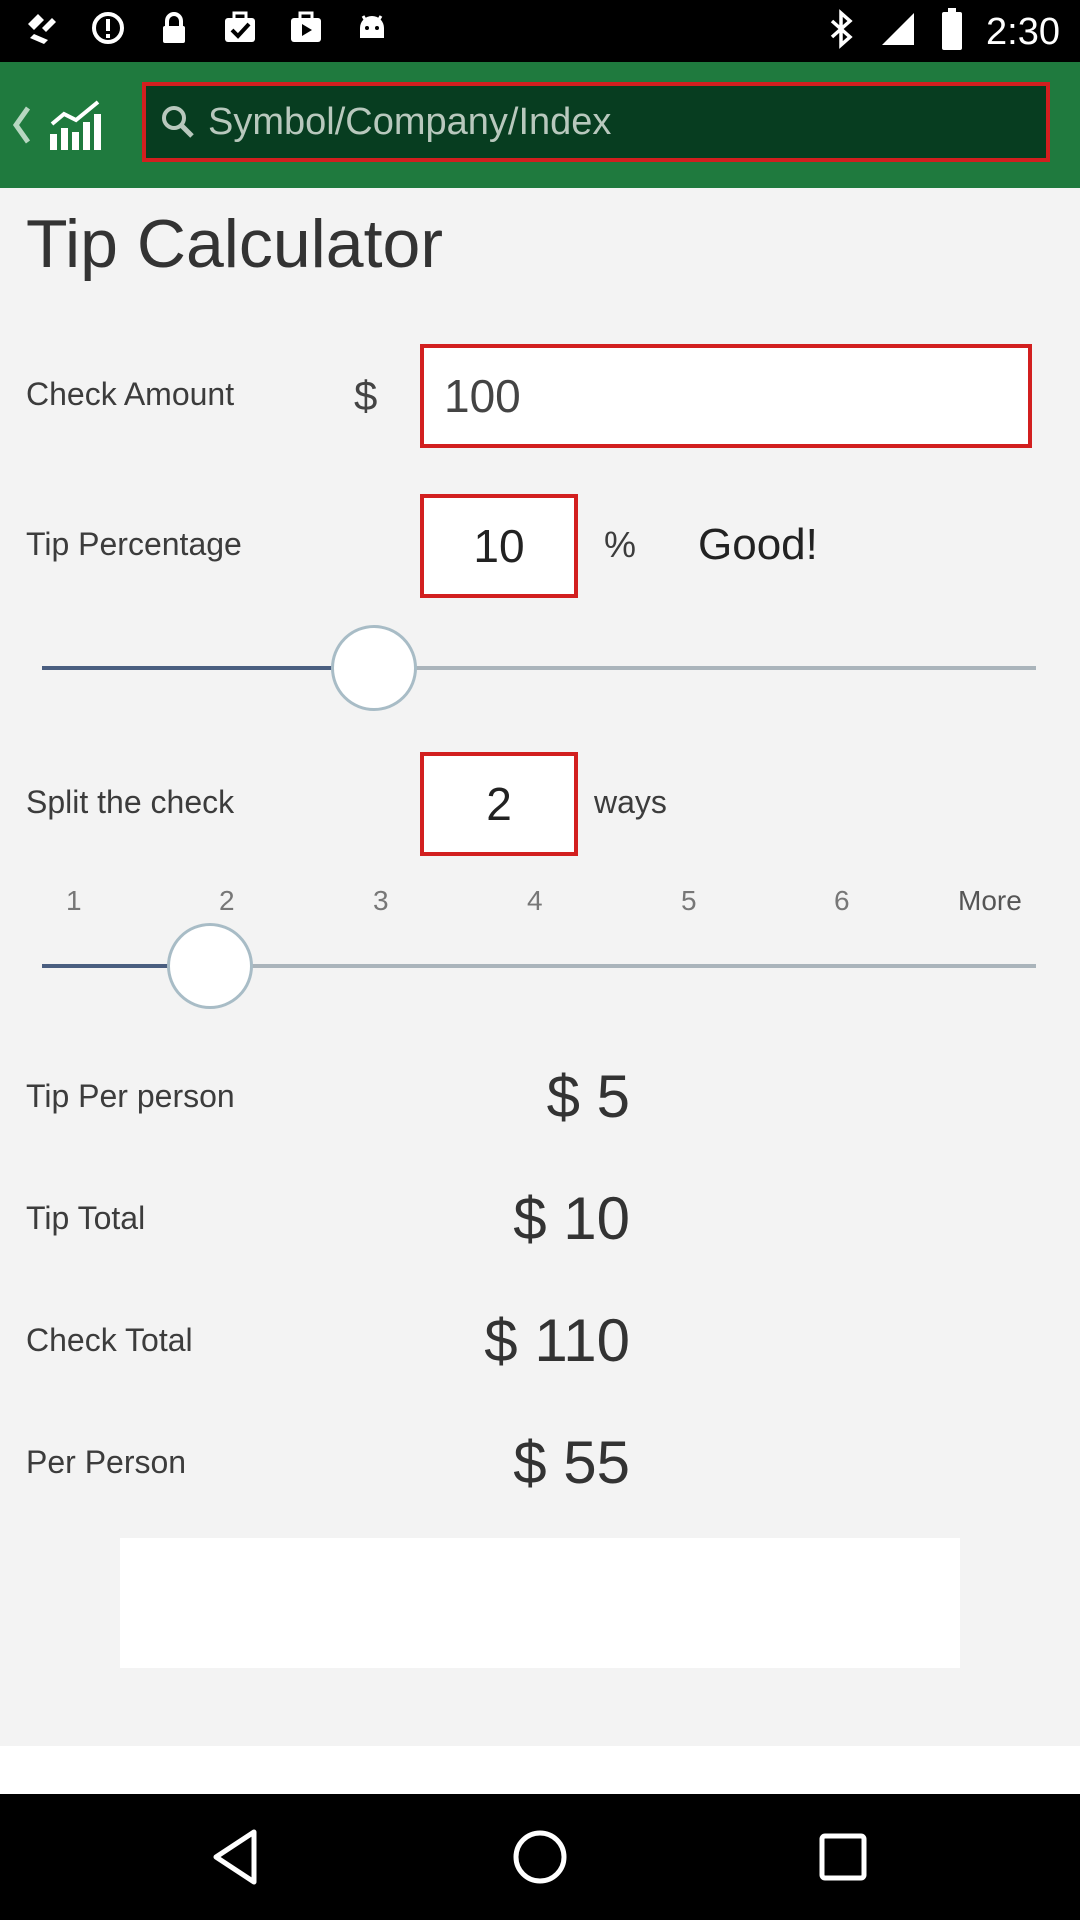  Describe the element at coordinates (620, 544) in the screenshot. I see `percent-sign: %` at that location.